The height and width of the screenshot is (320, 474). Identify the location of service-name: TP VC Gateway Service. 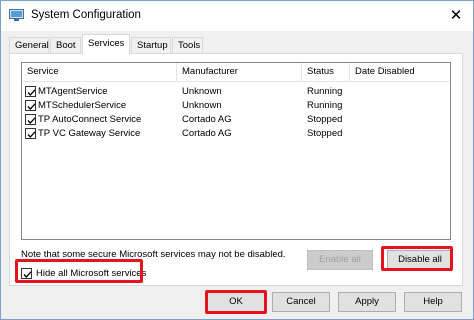
(89, 133).